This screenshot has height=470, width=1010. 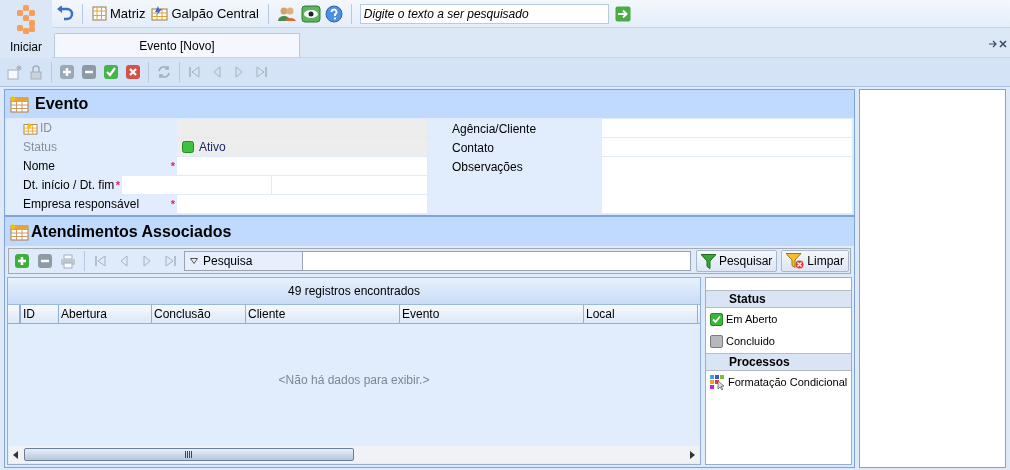 I want to click on filter-remove-icon, so click(x=795, y=261).